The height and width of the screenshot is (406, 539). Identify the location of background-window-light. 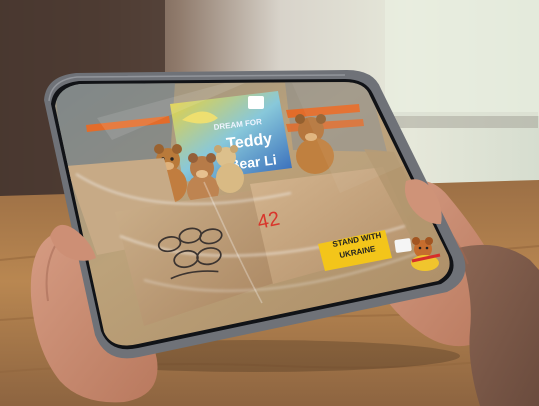
(462, 58).